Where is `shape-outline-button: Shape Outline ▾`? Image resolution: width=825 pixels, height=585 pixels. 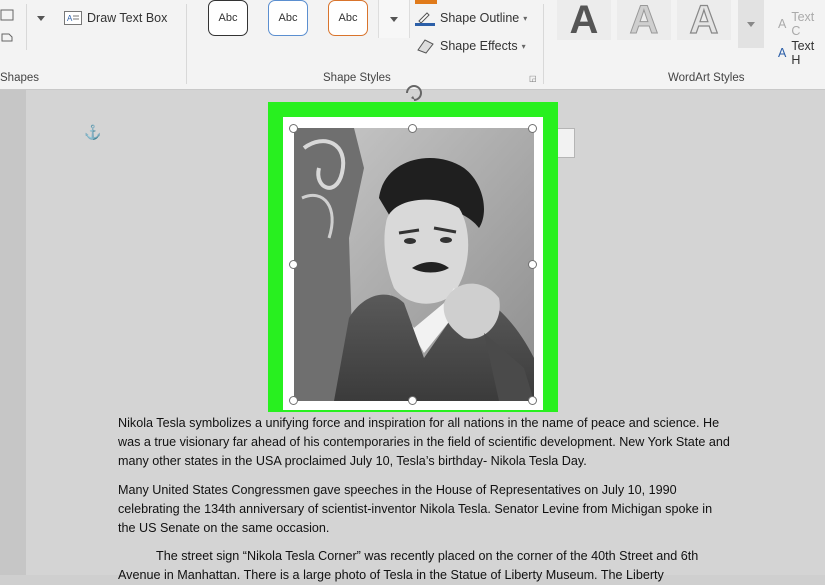 shape-outline-button: Shape Outline ▾ is located at coordinates (471, 18).